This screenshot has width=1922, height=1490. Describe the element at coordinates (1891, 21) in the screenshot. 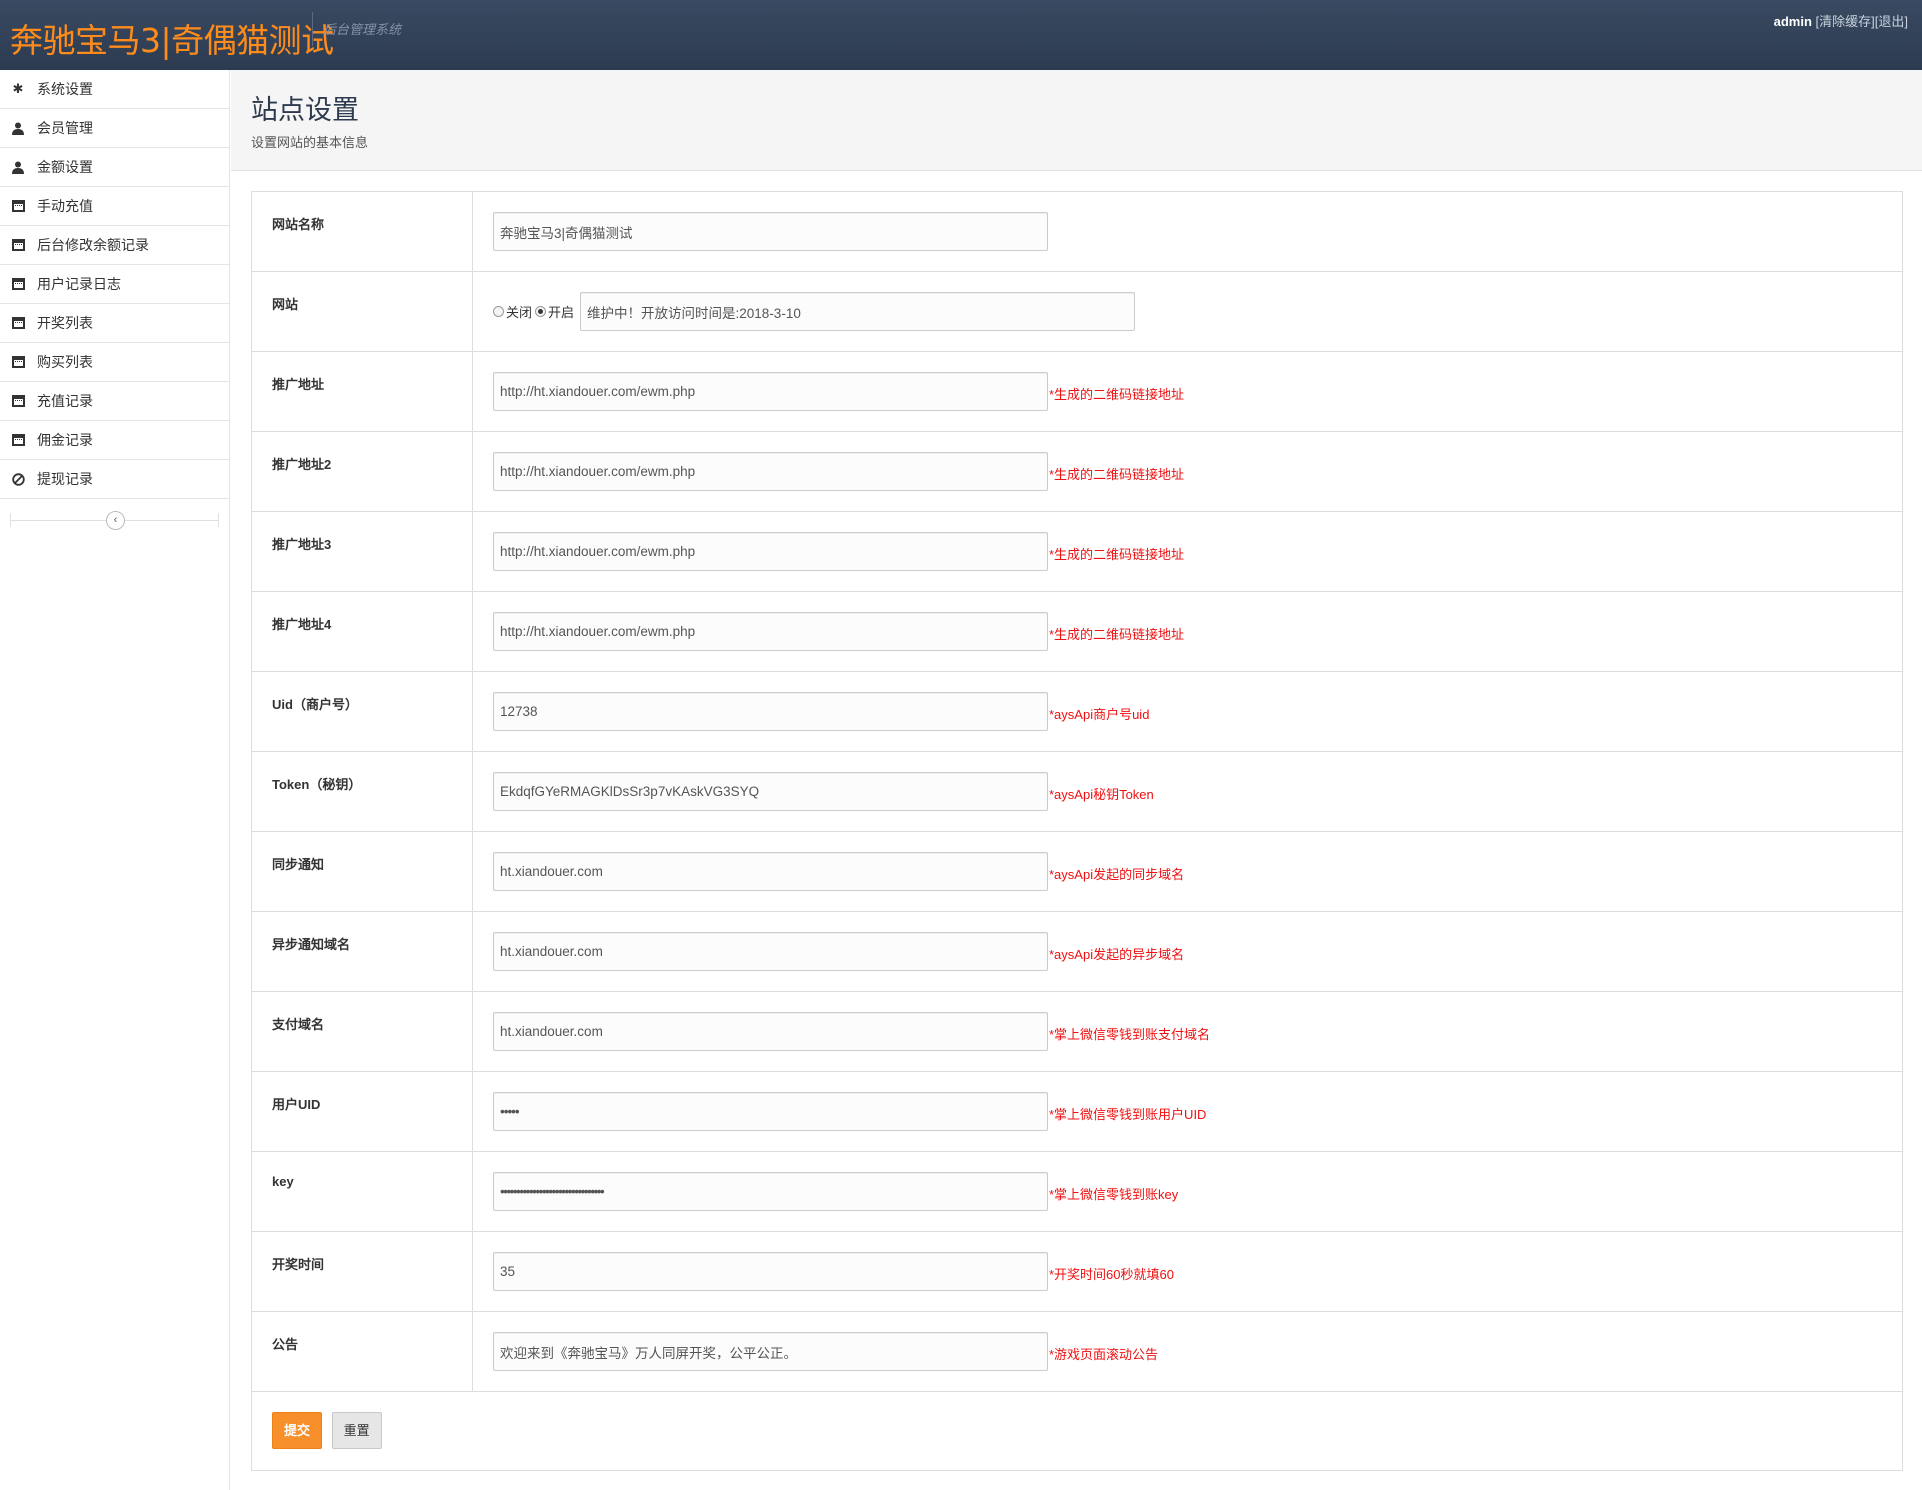

I see `logout-link: [退出]` at that location.